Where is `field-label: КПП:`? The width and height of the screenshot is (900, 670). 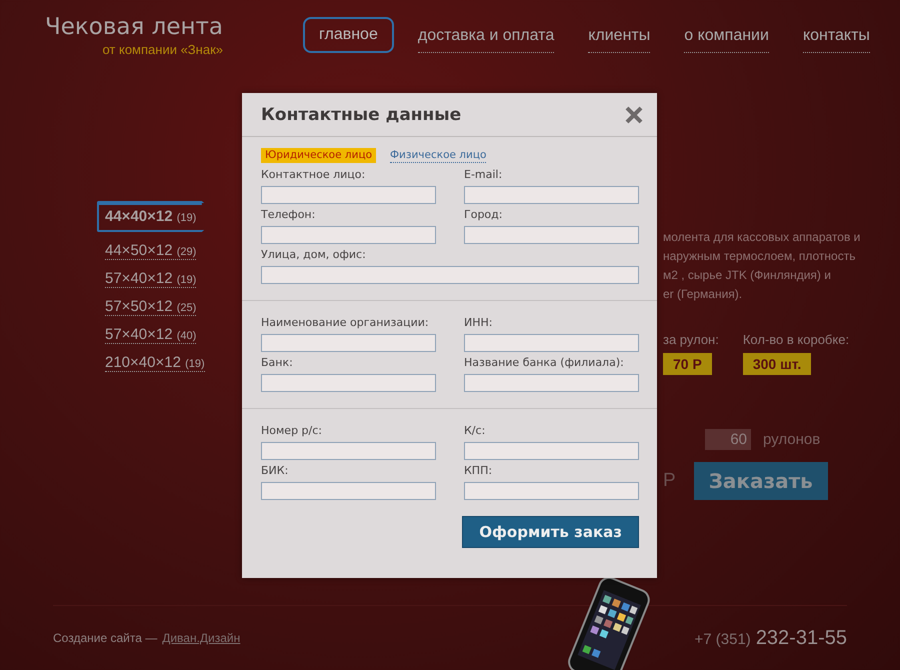 field-label: КПП: is located at coordinates (479, 470).